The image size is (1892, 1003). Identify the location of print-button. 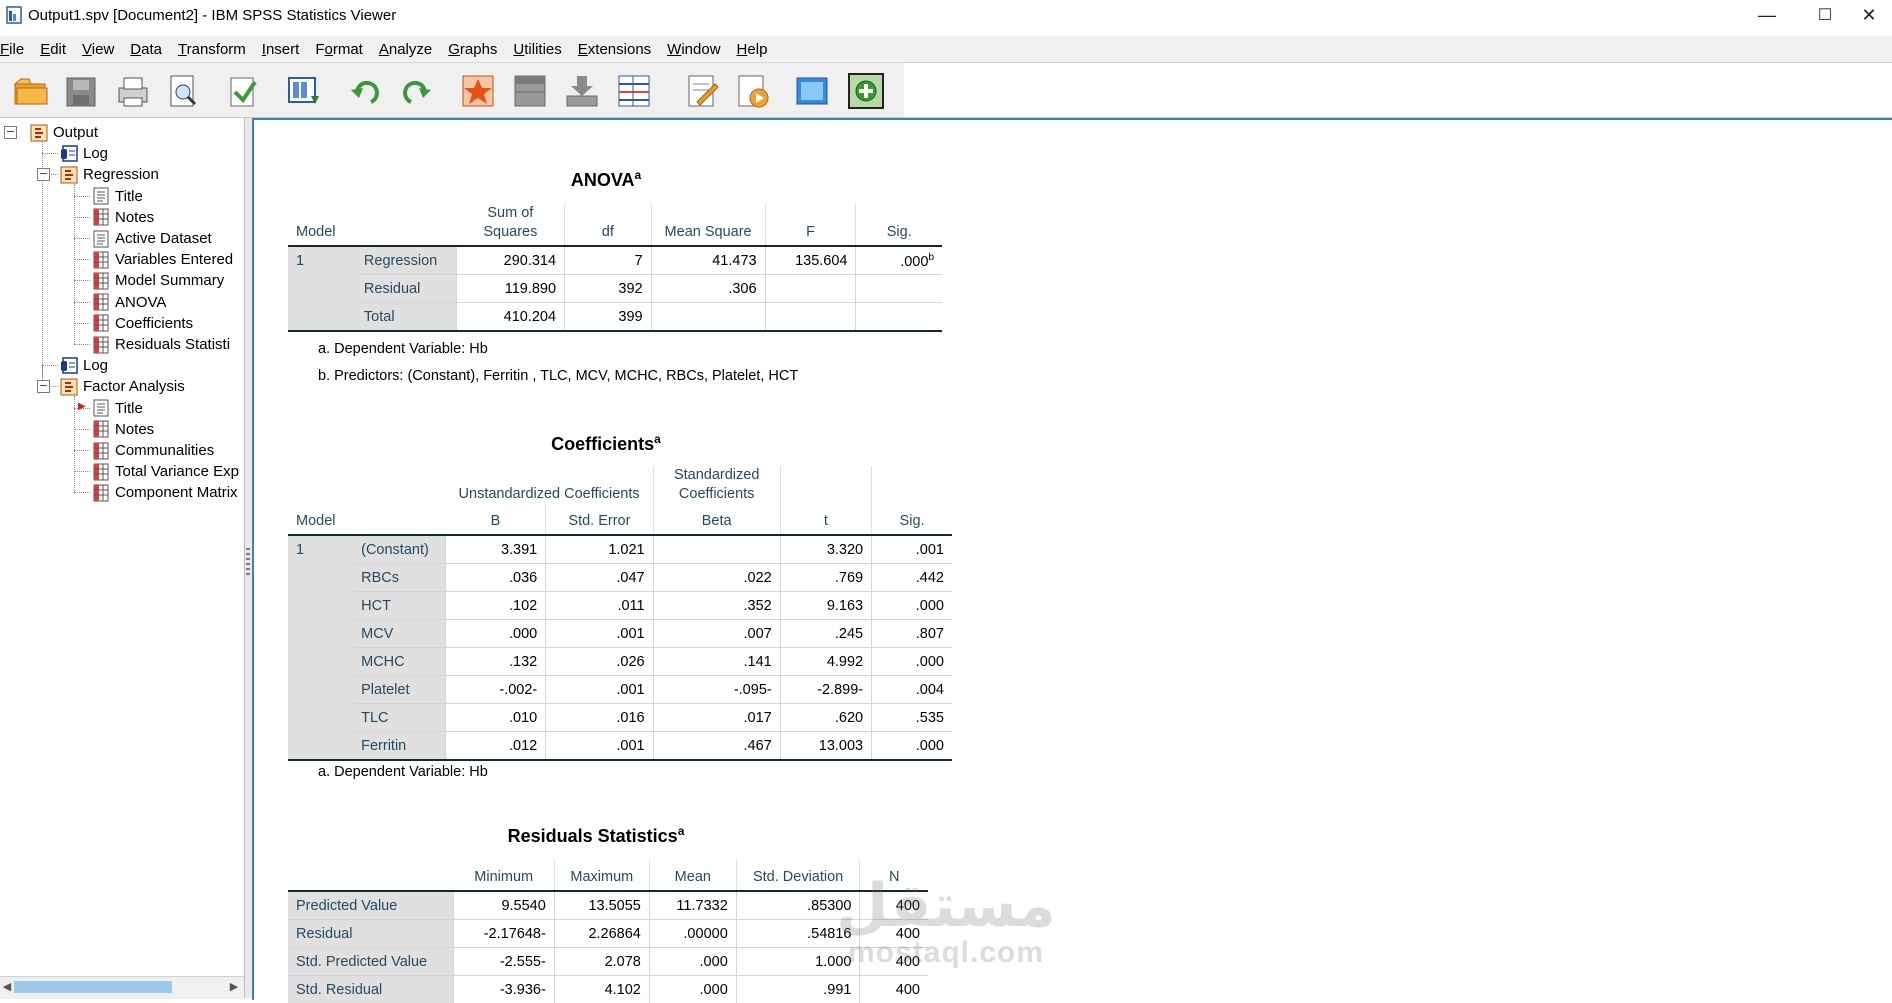
(132, 91).